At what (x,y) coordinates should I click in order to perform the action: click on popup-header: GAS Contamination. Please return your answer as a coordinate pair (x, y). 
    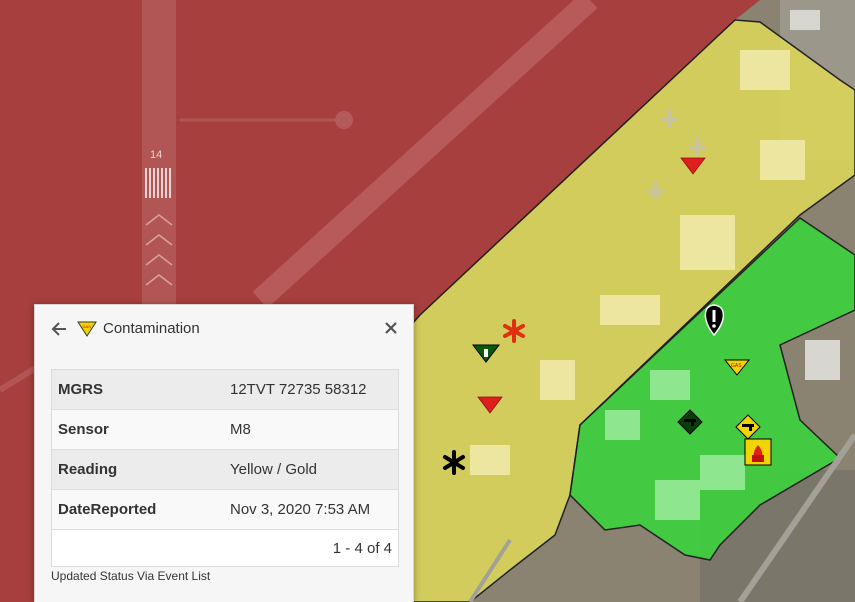
    Looking at the image, I should click on (224, 329).